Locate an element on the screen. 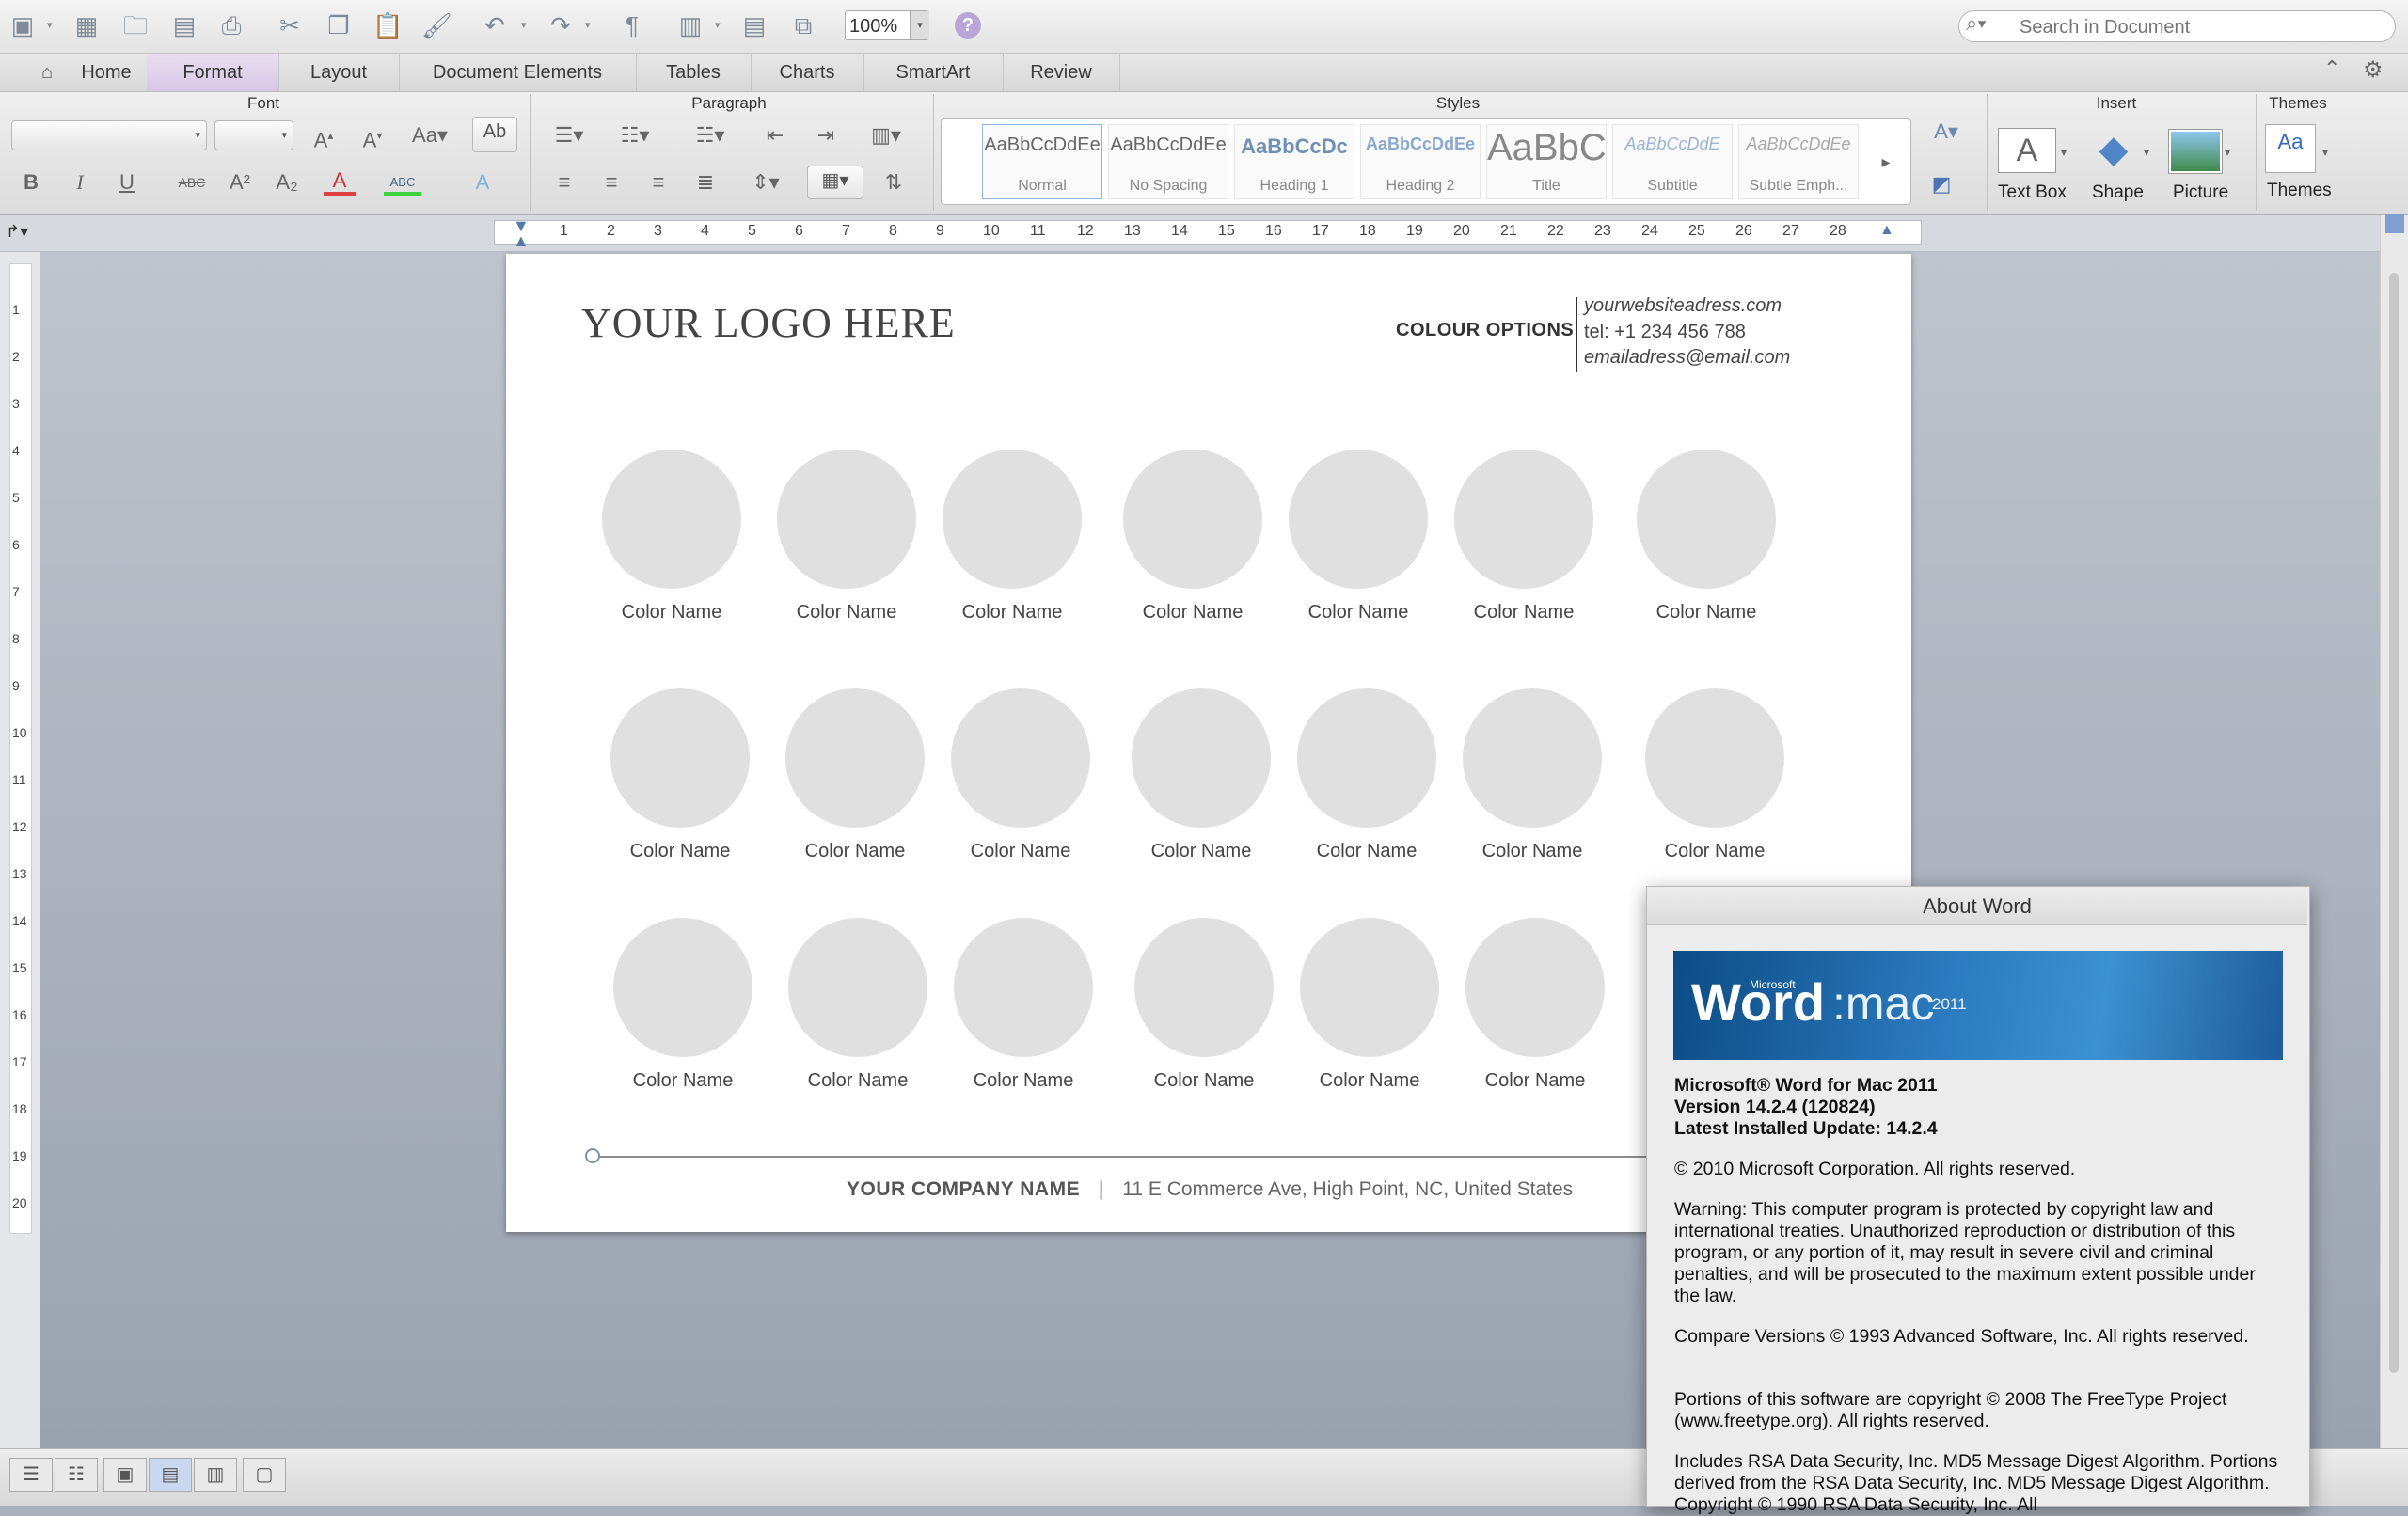  align-left-icon: ≡ is located at coordinates (565, 182).